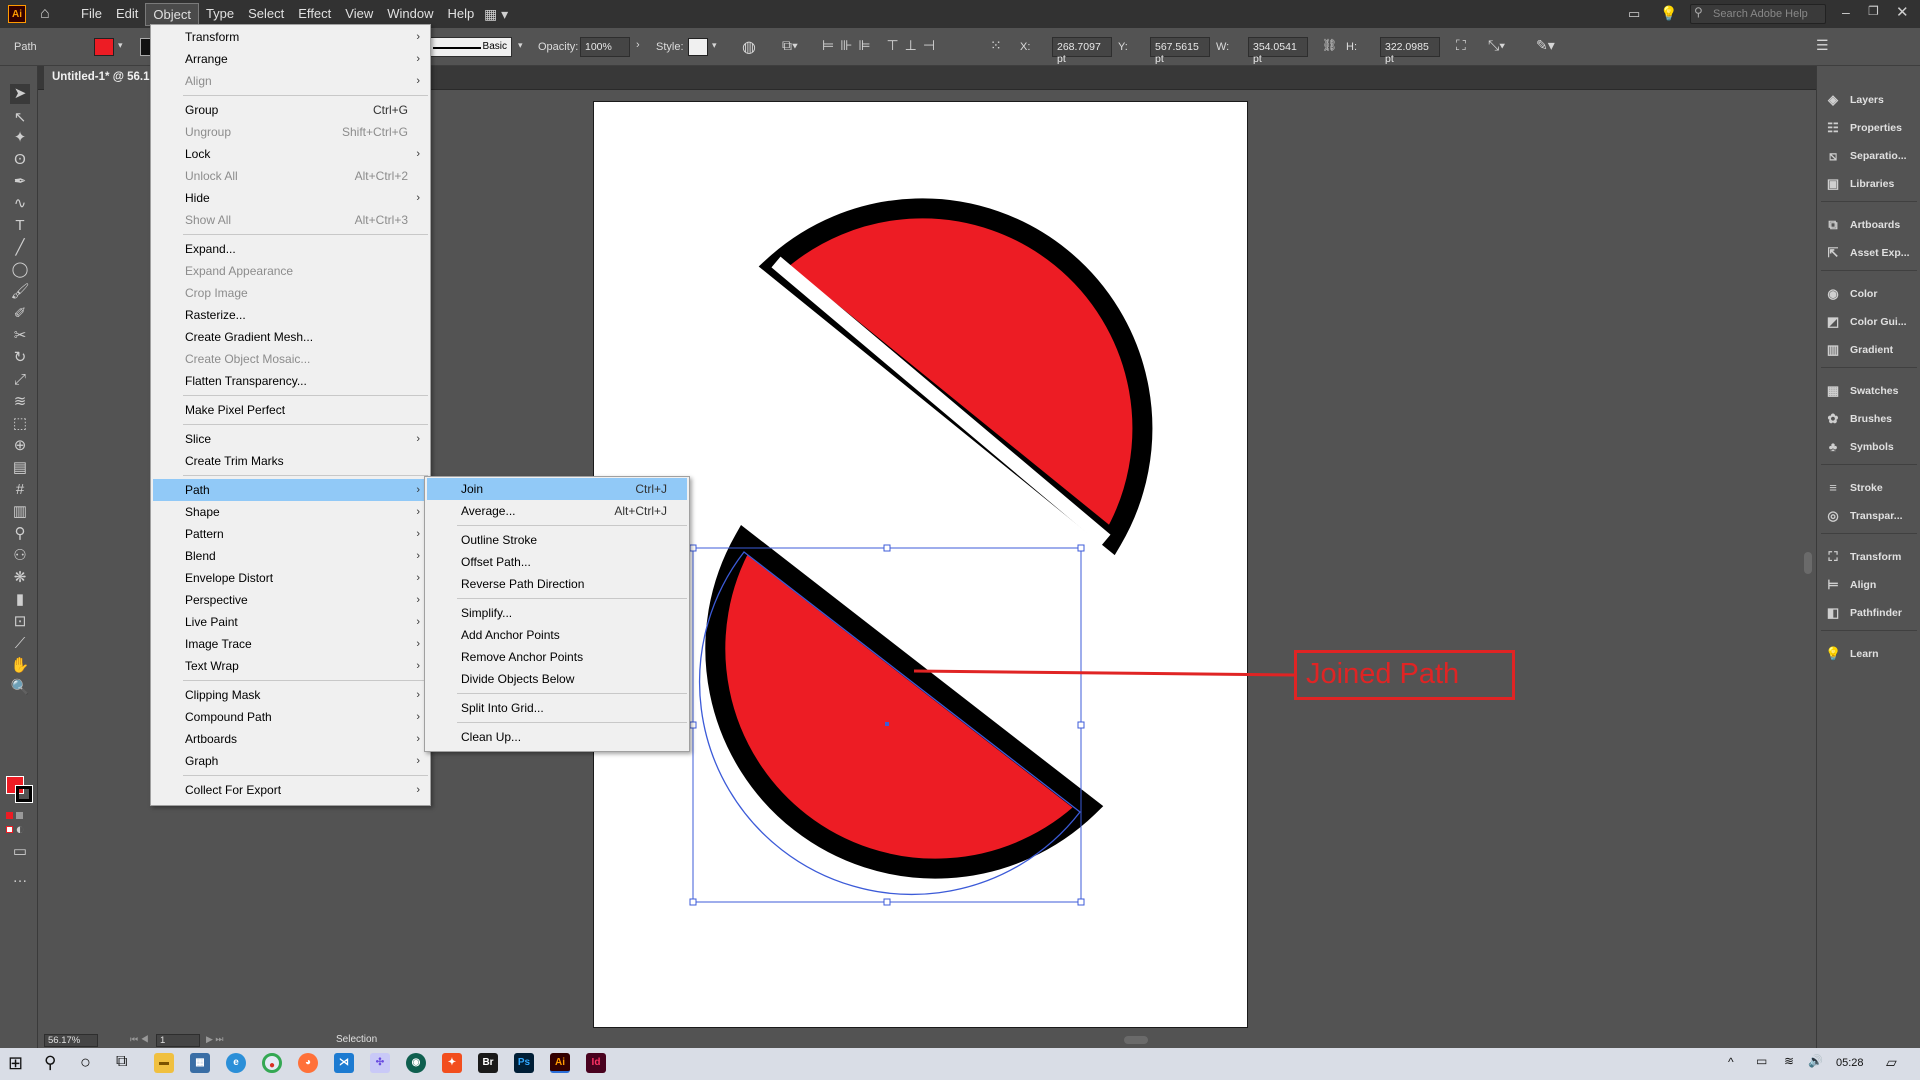  What do you see at coordinates (71, 1040) in the screenshot?
I see `zoom-level-field: 56.17%` at bounding box center [71, 1040].